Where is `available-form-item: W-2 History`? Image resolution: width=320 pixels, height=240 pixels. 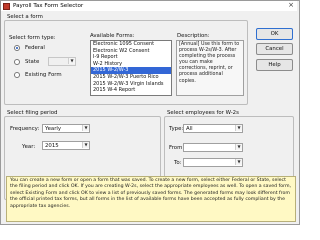 available-form-item: W-2 History is located at coordinates (131, 64).